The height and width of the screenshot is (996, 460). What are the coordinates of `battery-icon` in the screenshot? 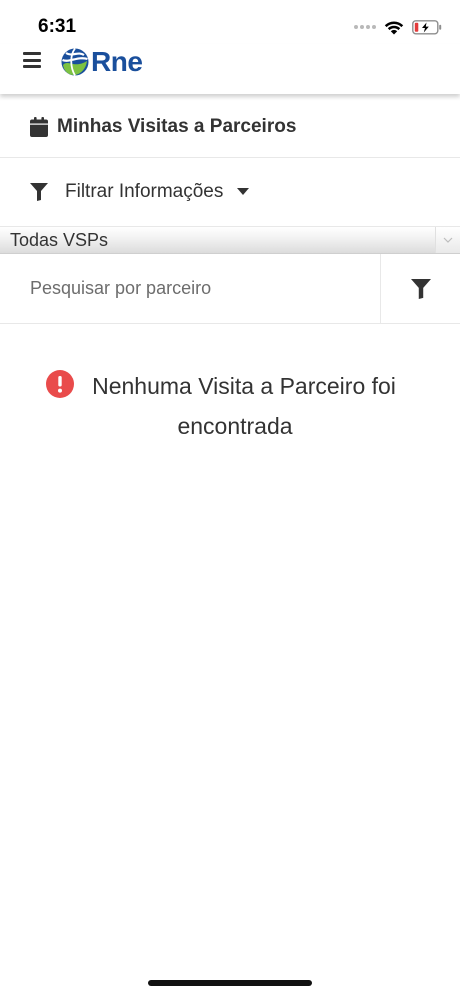 It's located at (427, 27).